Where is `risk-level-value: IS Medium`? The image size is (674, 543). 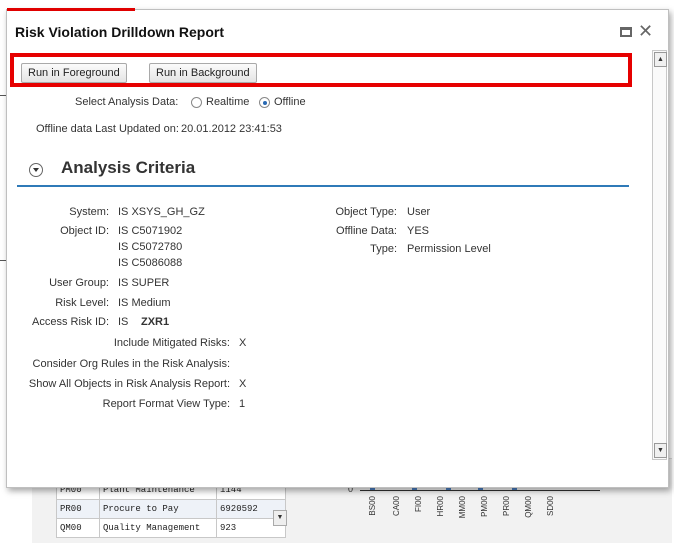
risk-level-value: IS Medium is located at coordinates (144, 303).